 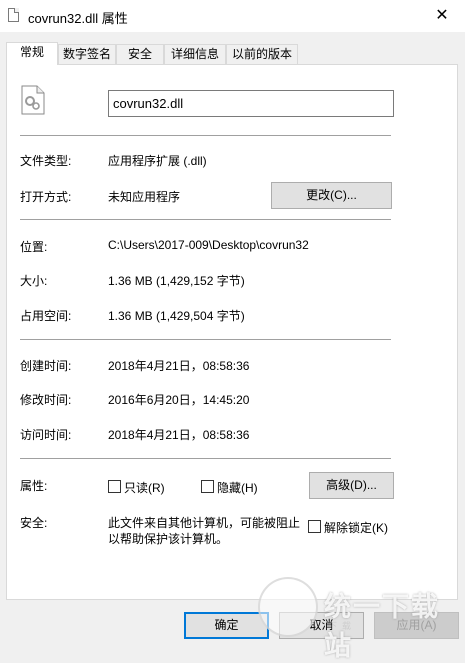 I want to click on accessed-value: 2018年4月21日，08:58:36, so click(x=179, y=435).